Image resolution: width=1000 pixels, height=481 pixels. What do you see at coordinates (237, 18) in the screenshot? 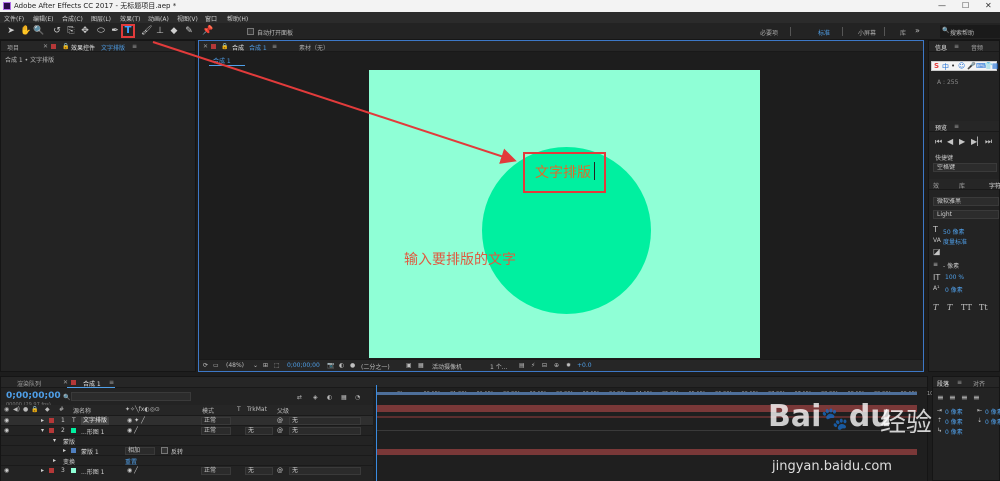
I see `menu-help: 帮助(H)` at bounding box center [237, 18].